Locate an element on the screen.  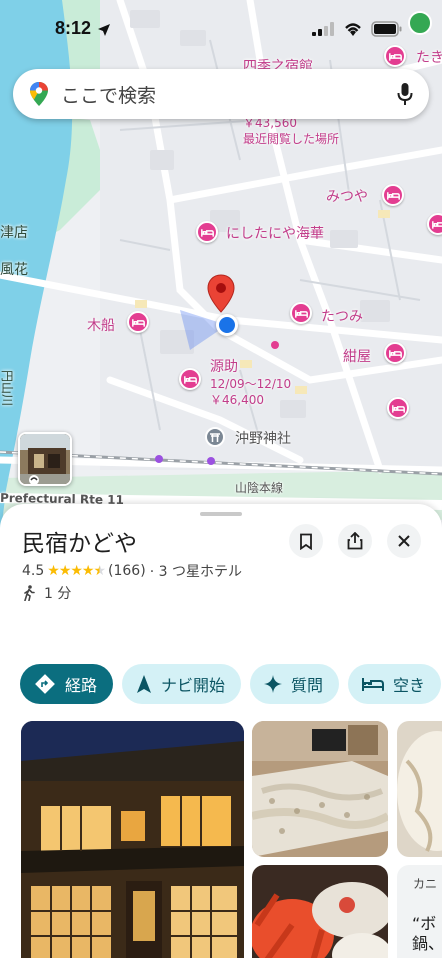
map-label-nishitaniya: にしたにや海華 is located at coordinates (275, 233).